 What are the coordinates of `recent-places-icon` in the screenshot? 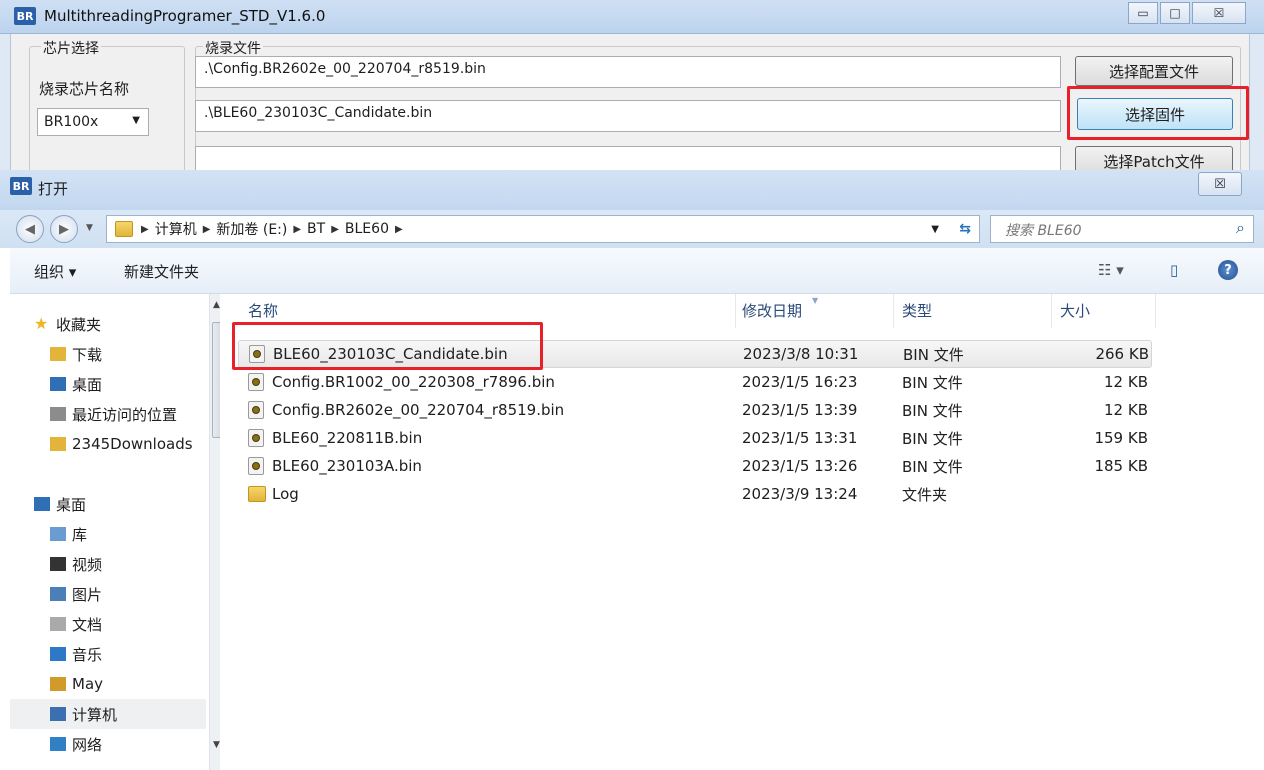 It's located at (58, 414).